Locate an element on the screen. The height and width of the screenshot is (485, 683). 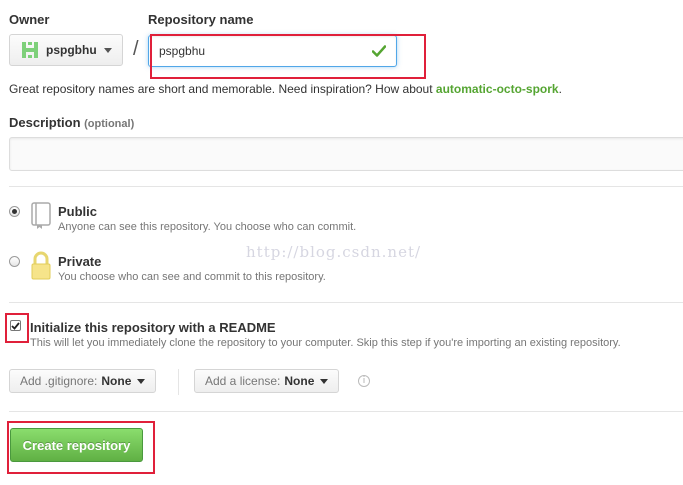
owner-name: pspgbhu is located at coordinates (71, 50).